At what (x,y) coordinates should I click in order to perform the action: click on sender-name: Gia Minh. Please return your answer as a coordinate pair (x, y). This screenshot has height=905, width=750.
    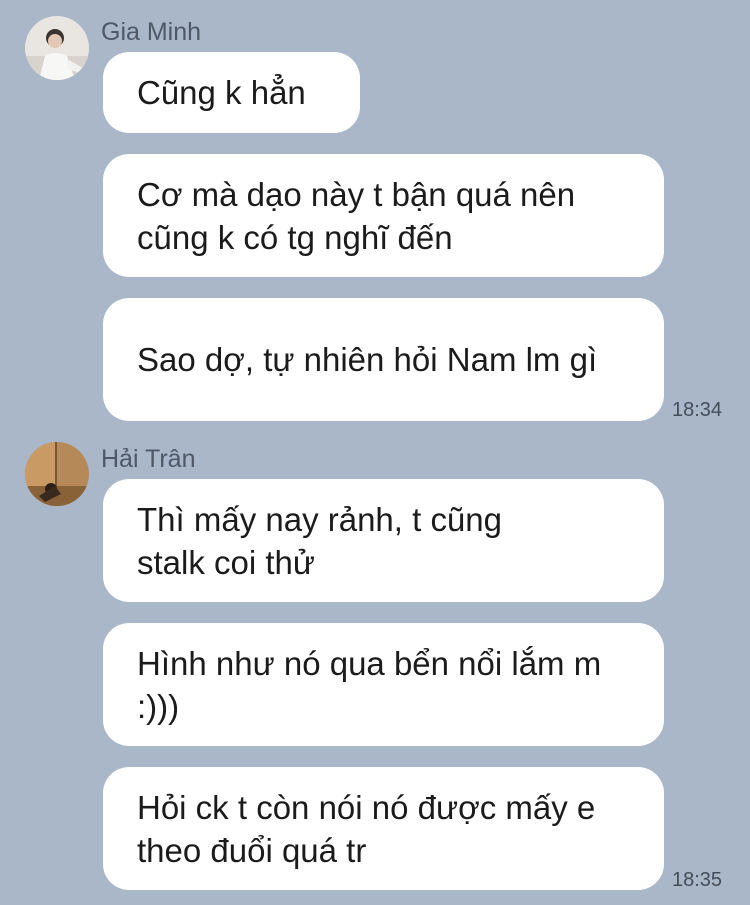
    Looking at the image, I should click on (151, 32).